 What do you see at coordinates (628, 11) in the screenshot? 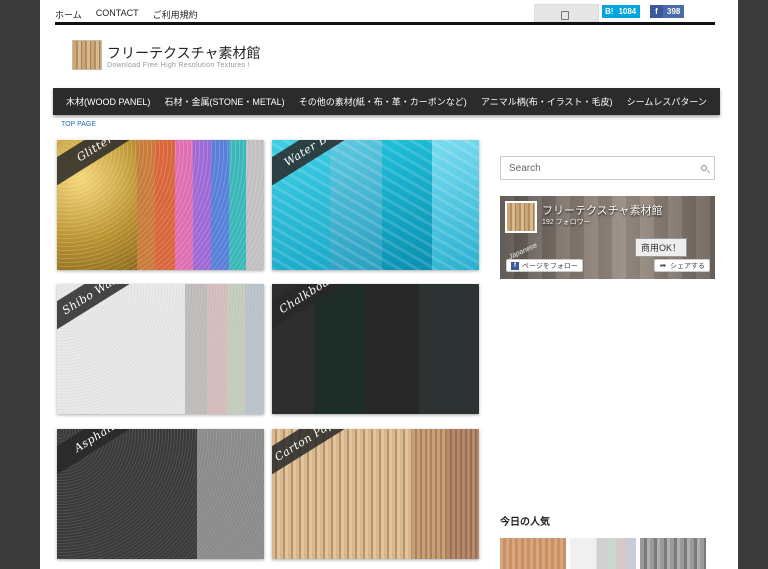
I see `hatena-count: 1084` at bounding box center [628, 11].